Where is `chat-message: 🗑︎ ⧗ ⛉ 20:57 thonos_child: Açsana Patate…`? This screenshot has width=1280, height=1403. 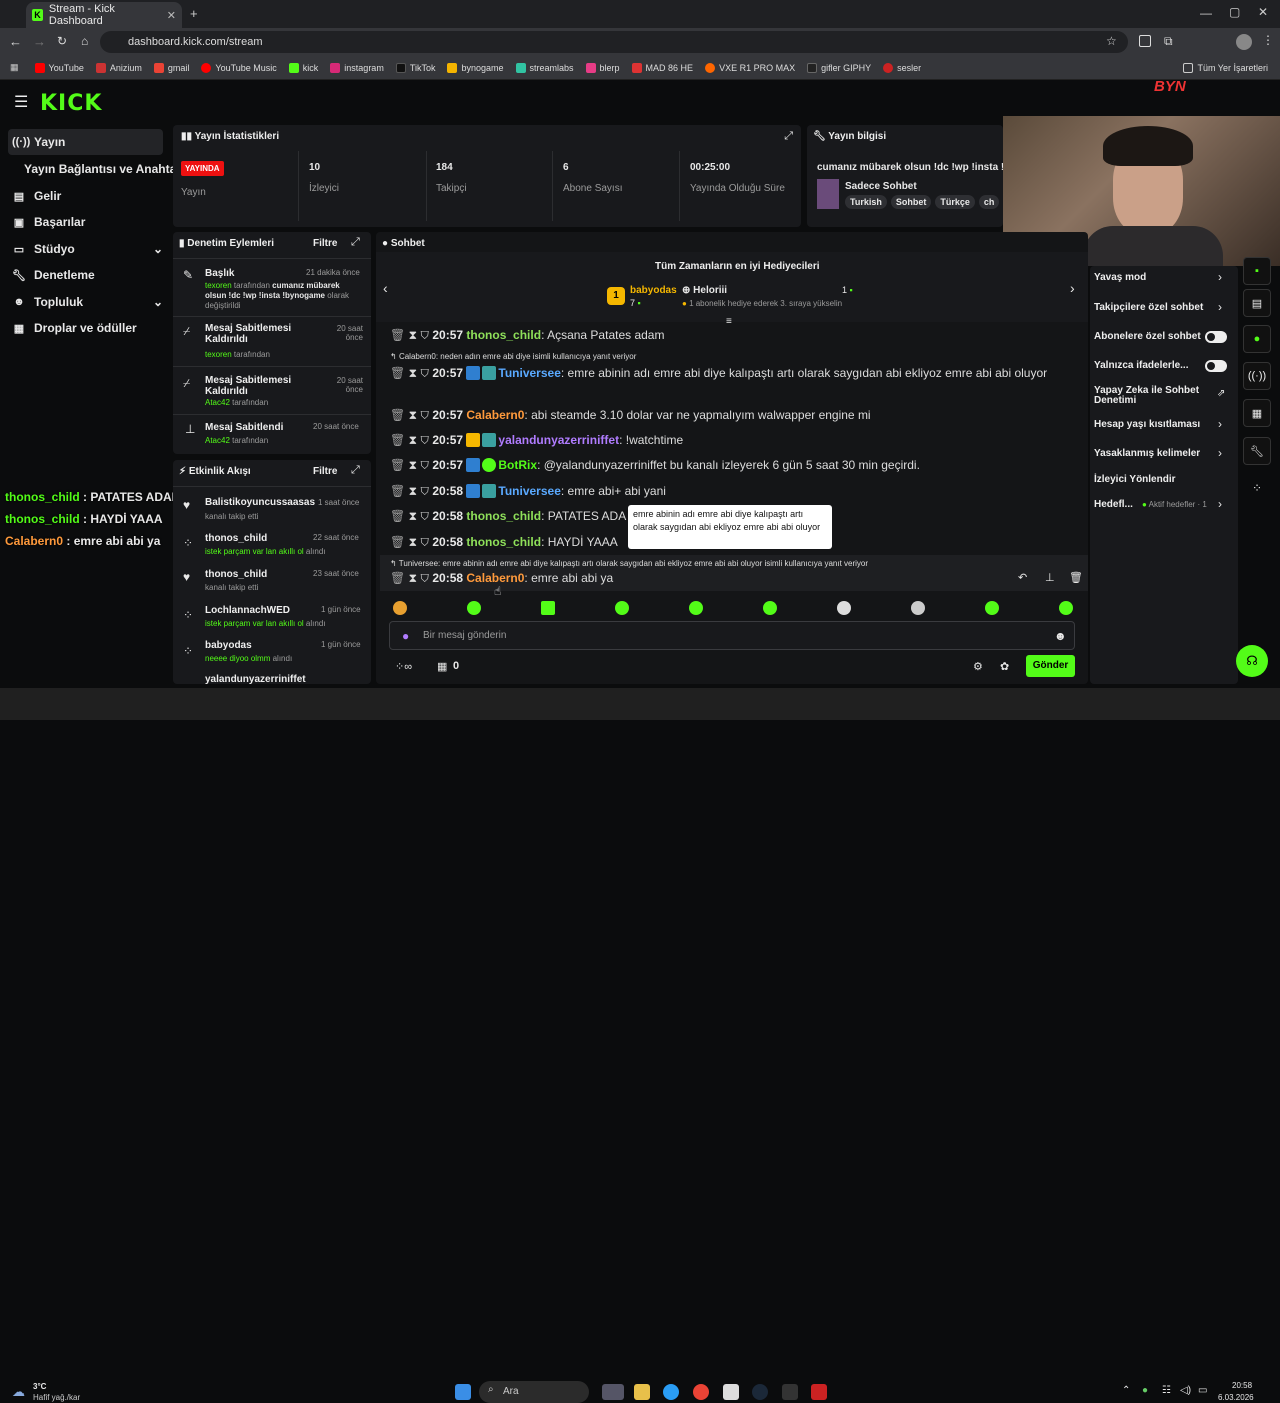
chat-message: 🗑︎ ⧗ ⛉ 20:57 thonos_child: Açsana Patate… is located at coordinates (527, 335).